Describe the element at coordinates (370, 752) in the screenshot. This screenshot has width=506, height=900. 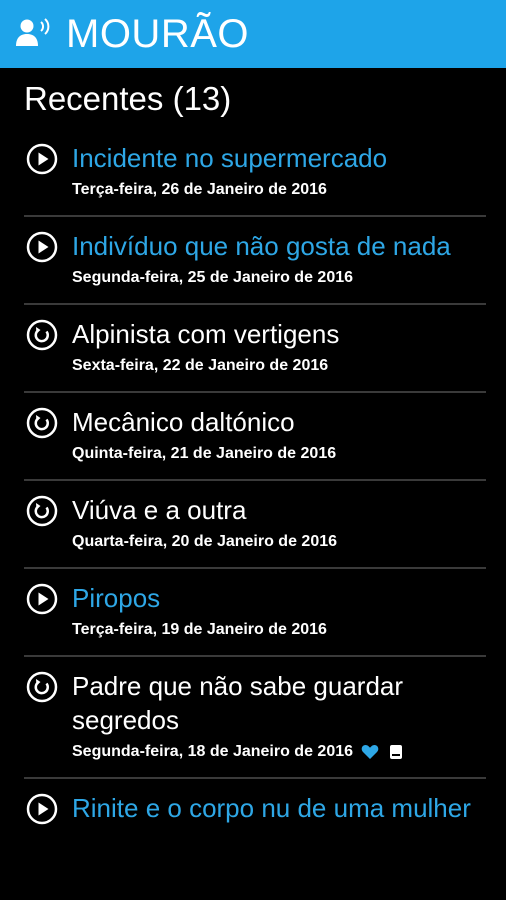
I see `heart-icon` at that location.